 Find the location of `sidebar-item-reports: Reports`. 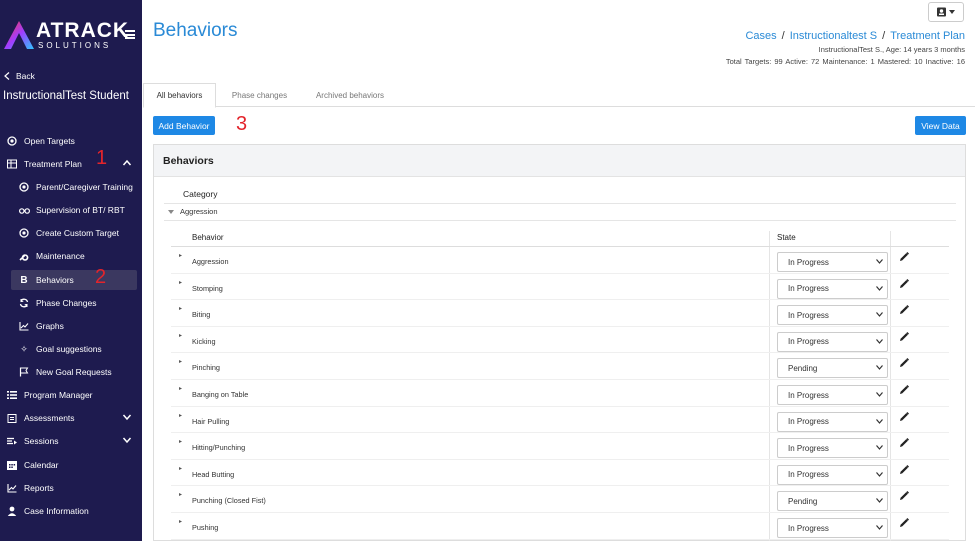

sidebar-item-reports: Reports is located at coordinates (71, 488).